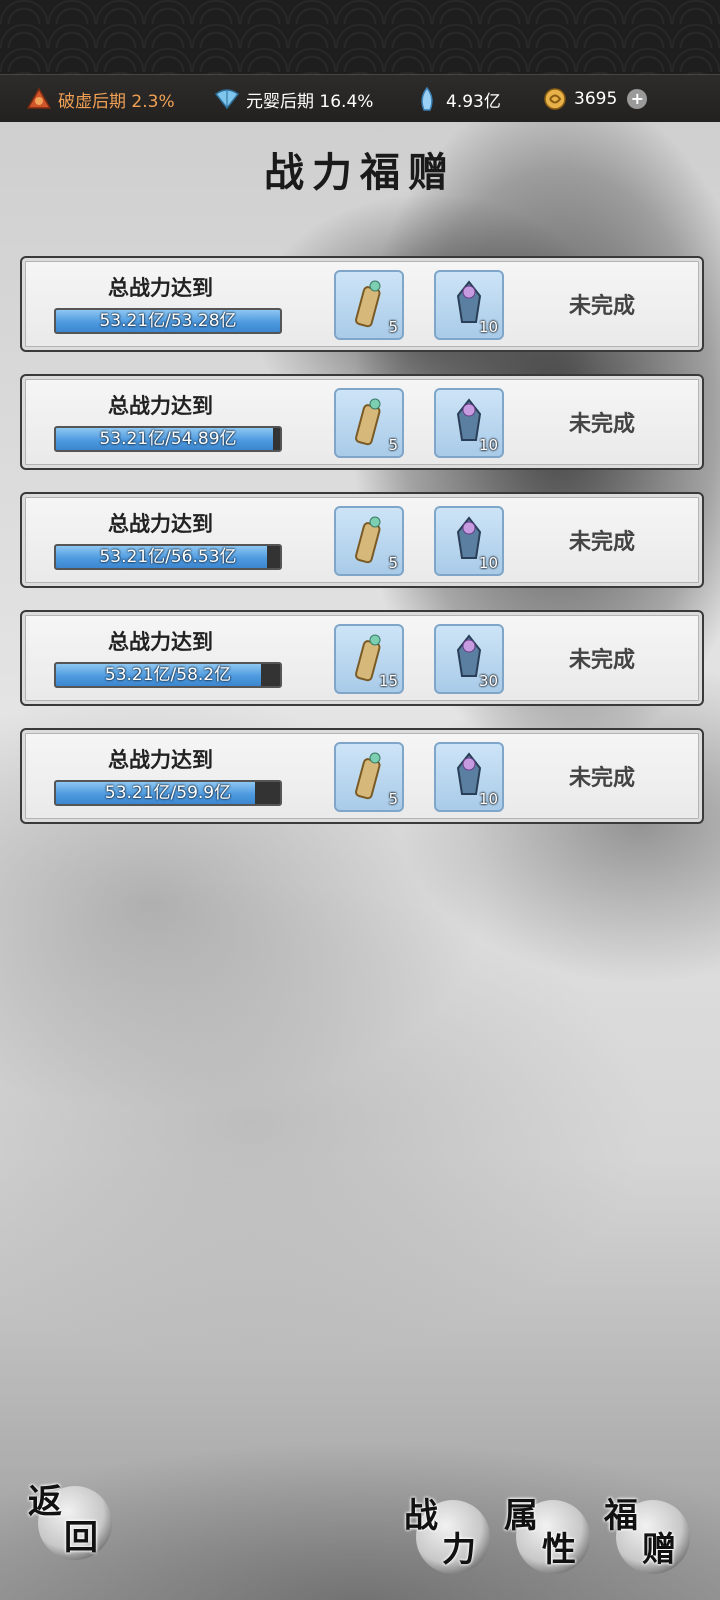 The image size is (720, 1600). I want to click on realm-emblem-icon, so click(39, 98).